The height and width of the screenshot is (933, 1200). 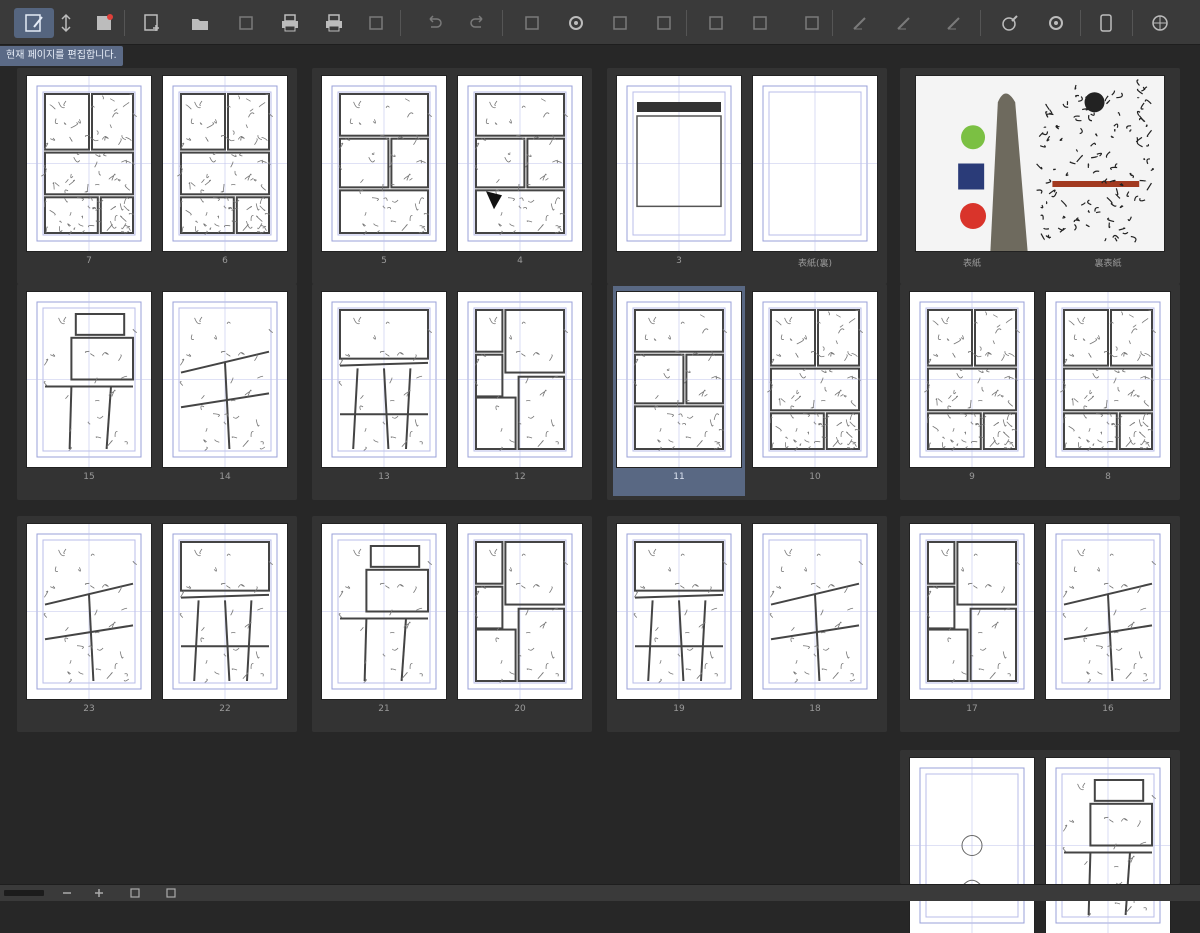 I want to click on redo-icon, so click(x=476, y=21).